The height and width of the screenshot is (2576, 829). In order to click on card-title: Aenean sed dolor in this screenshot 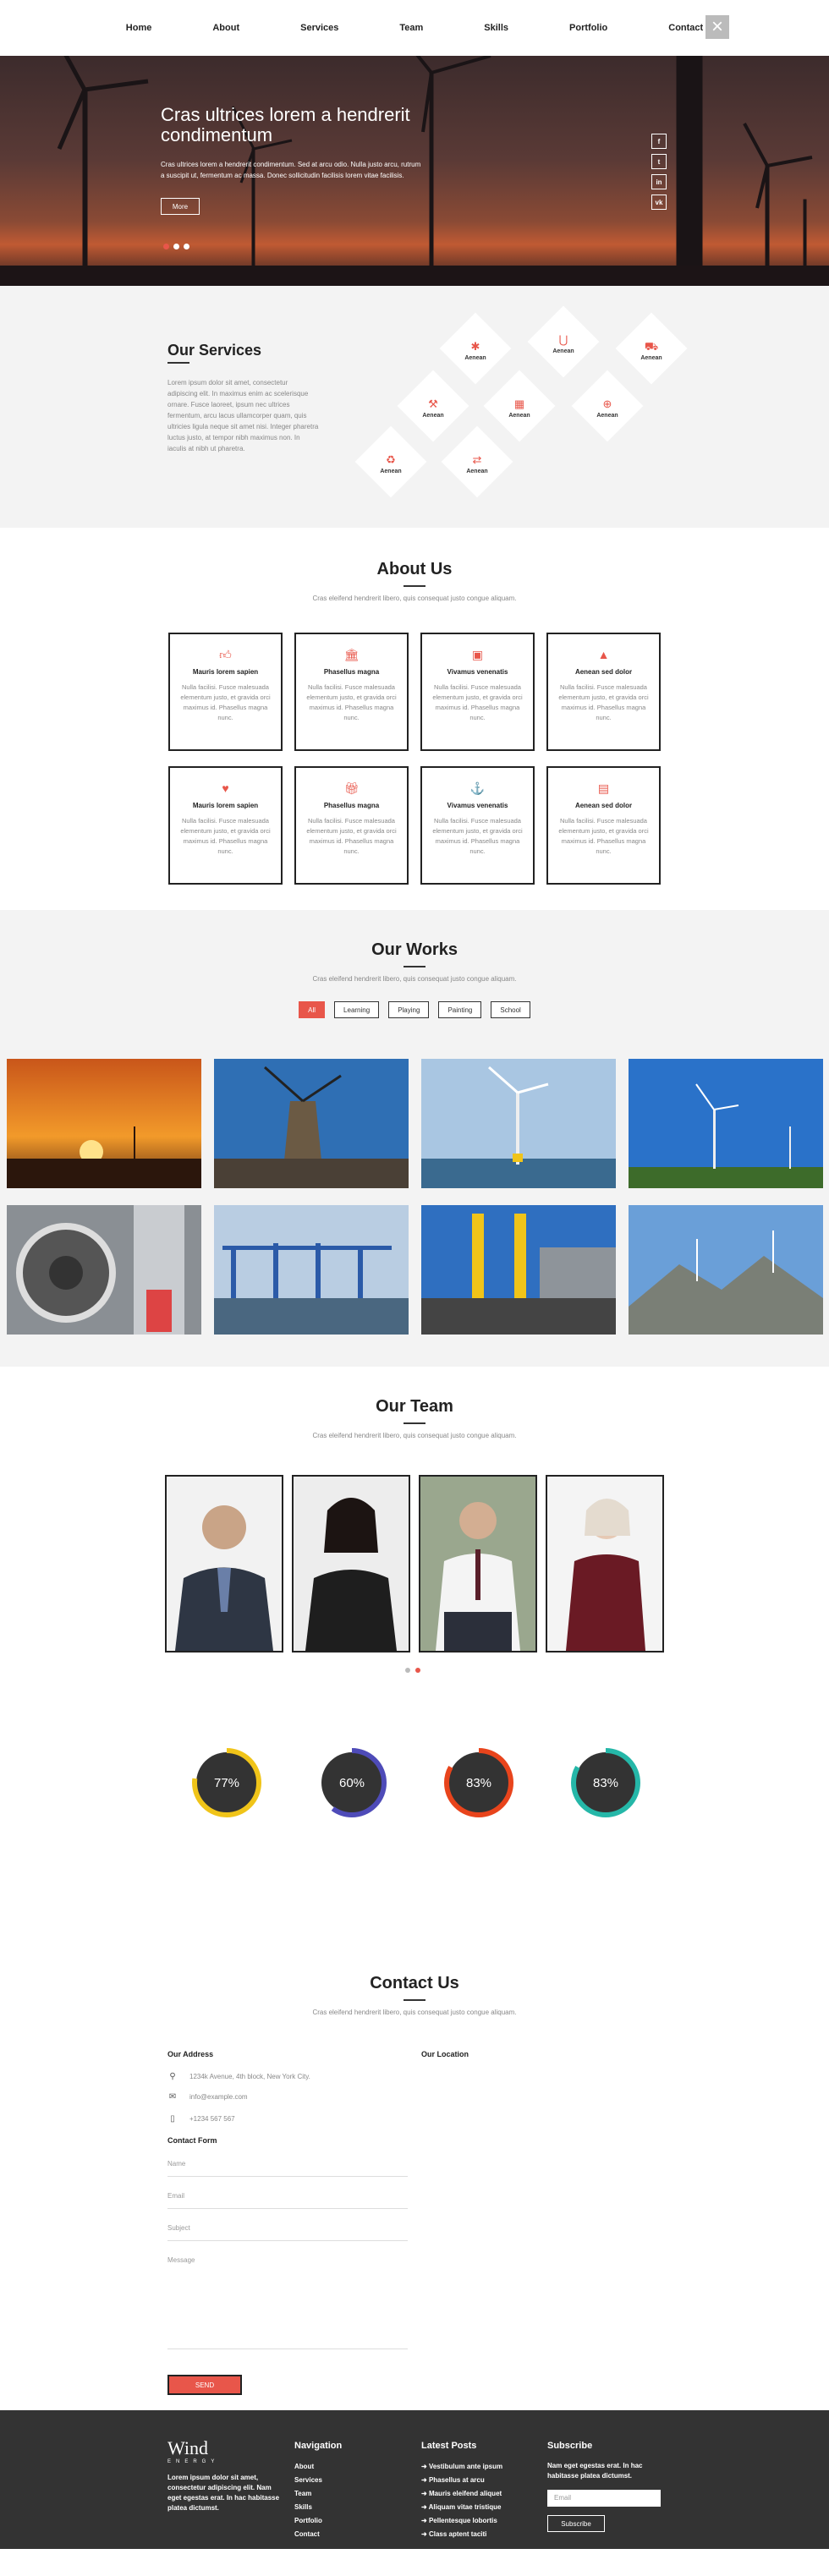, I will do `click(603, 805)`.